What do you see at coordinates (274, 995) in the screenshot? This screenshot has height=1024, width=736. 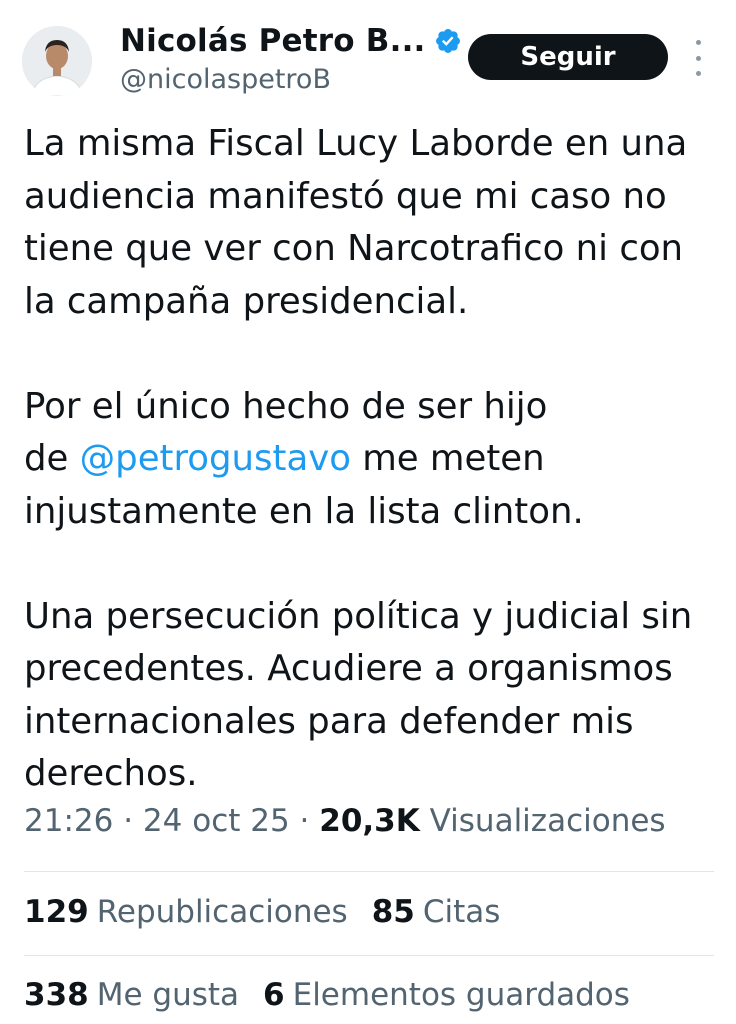 I see `bookmarks-count: 6` at bounding box center [274, 995].